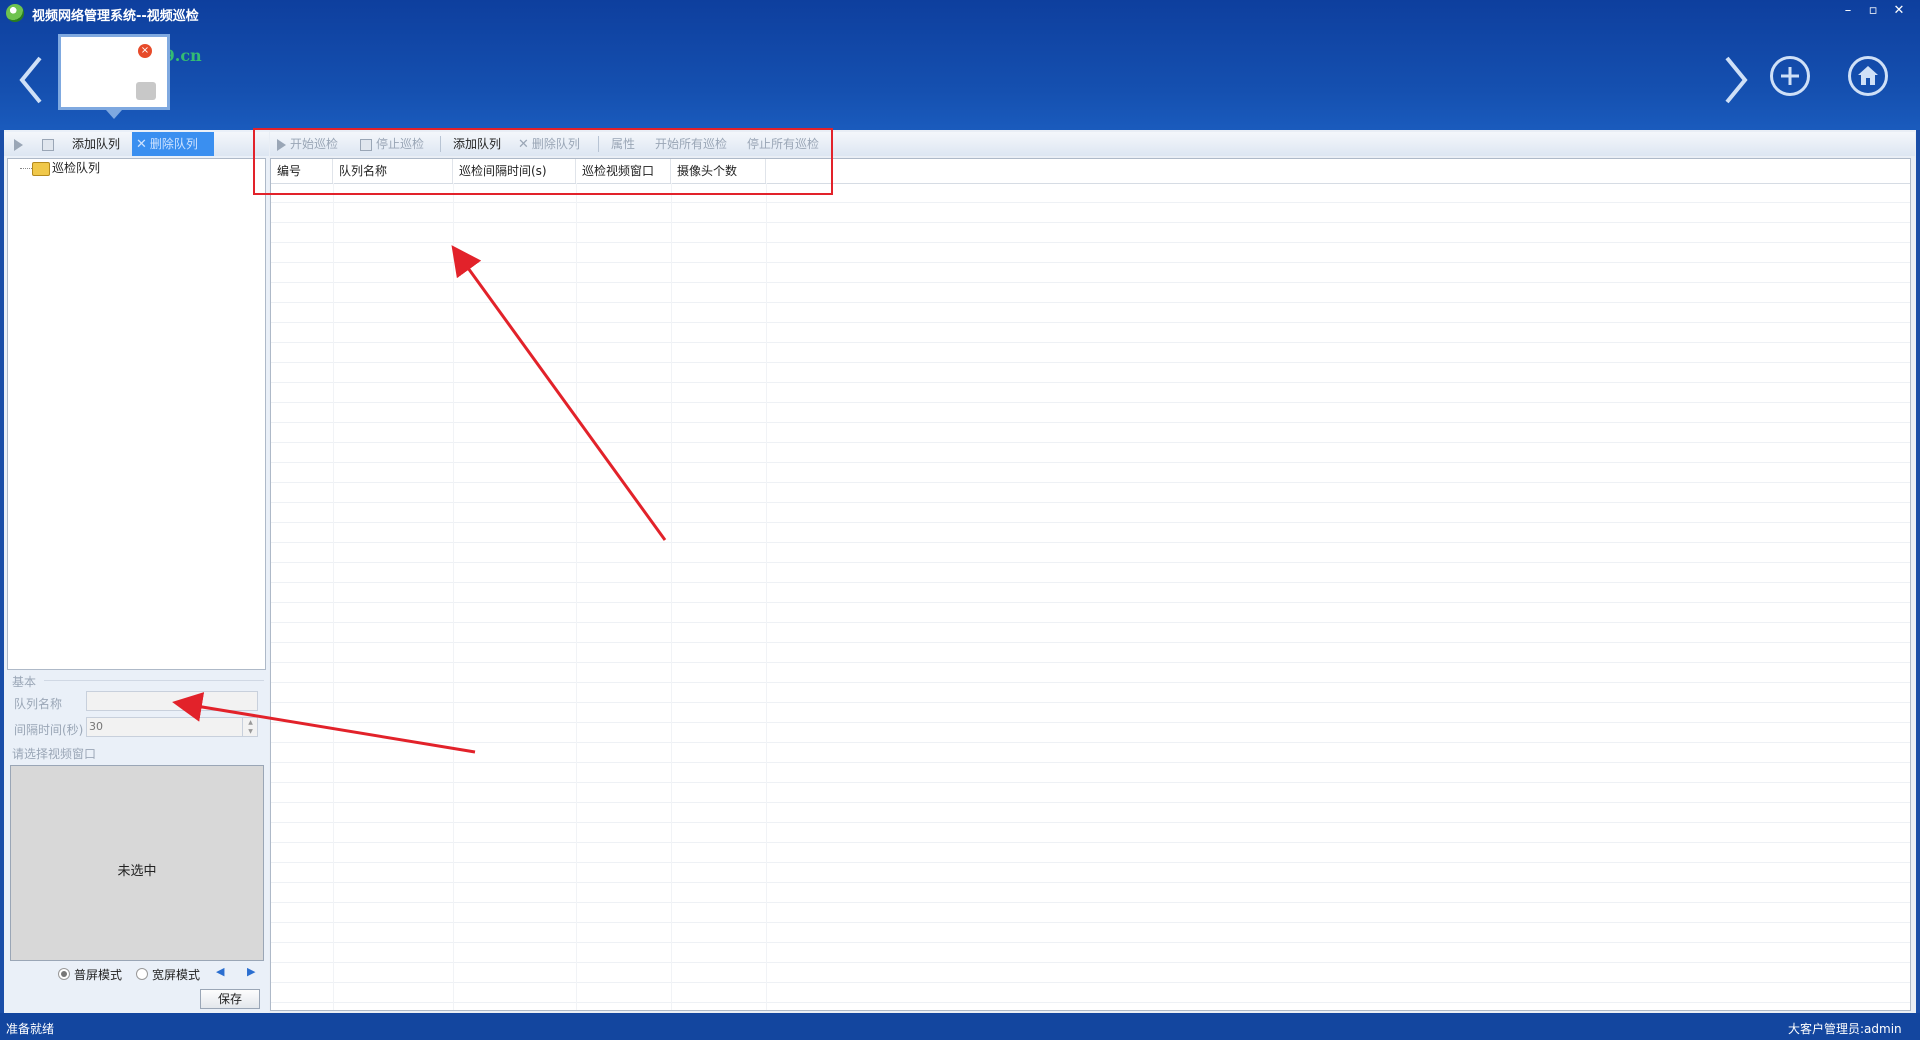 The width and height of the screenshot is (1920, 1040). Describe the element at coordinates (30, 1029) in the screenshot. I see `status-text: 准备就绪` at that location.